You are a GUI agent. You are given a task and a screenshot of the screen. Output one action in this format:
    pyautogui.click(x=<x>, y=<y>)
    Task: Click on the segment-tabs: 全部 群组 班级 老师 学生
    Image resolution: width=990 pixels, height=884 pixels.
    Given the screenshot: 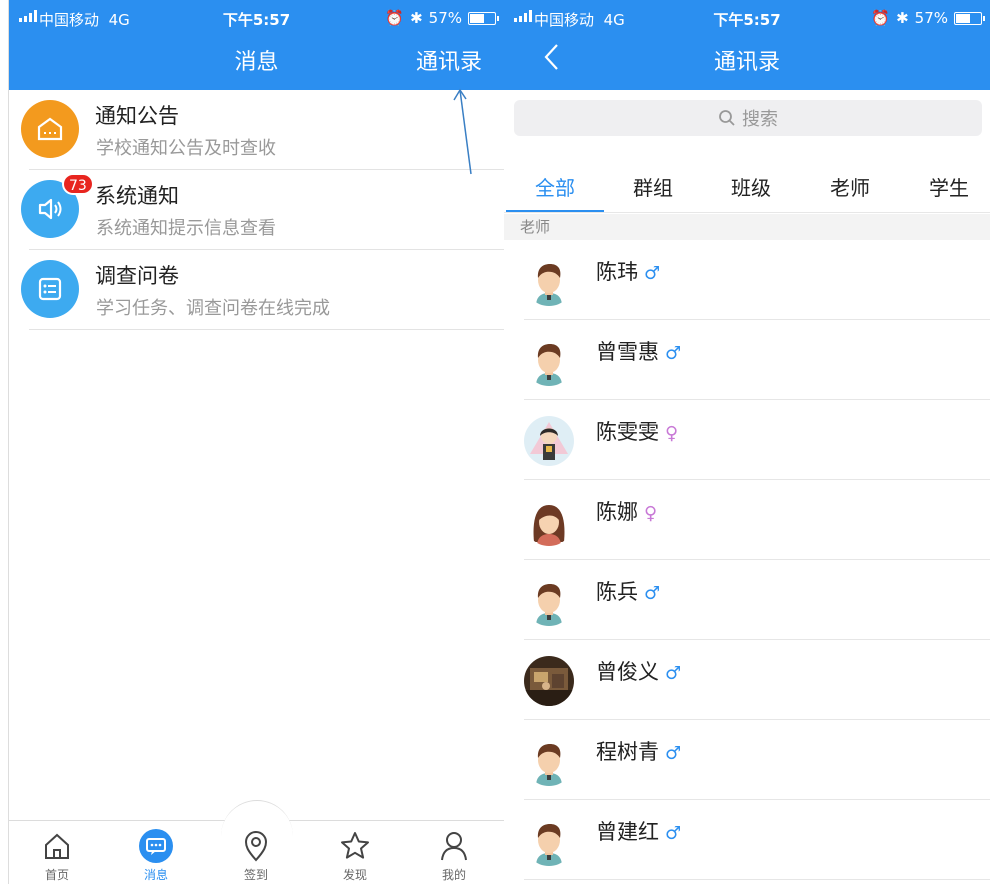 What is the action you would take?
    pyautogui.click(x=747, y=188)
    